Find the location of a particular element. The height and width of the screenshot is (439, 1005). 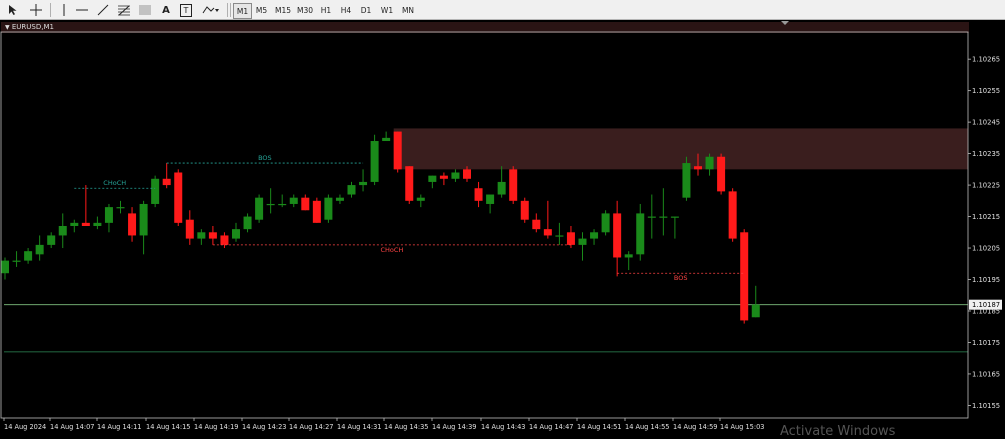

vertical-line-icon is located at coordinates (64, 10).